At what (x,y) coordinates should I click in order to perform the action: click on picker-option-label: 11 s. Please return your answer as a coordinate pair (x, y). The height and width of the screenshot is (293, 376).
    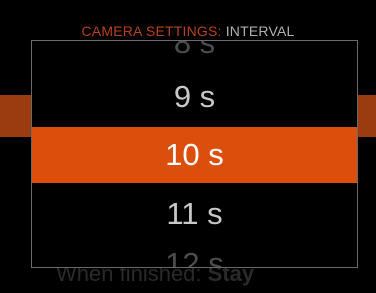
    Looking at the image, I should click on (194, 213).